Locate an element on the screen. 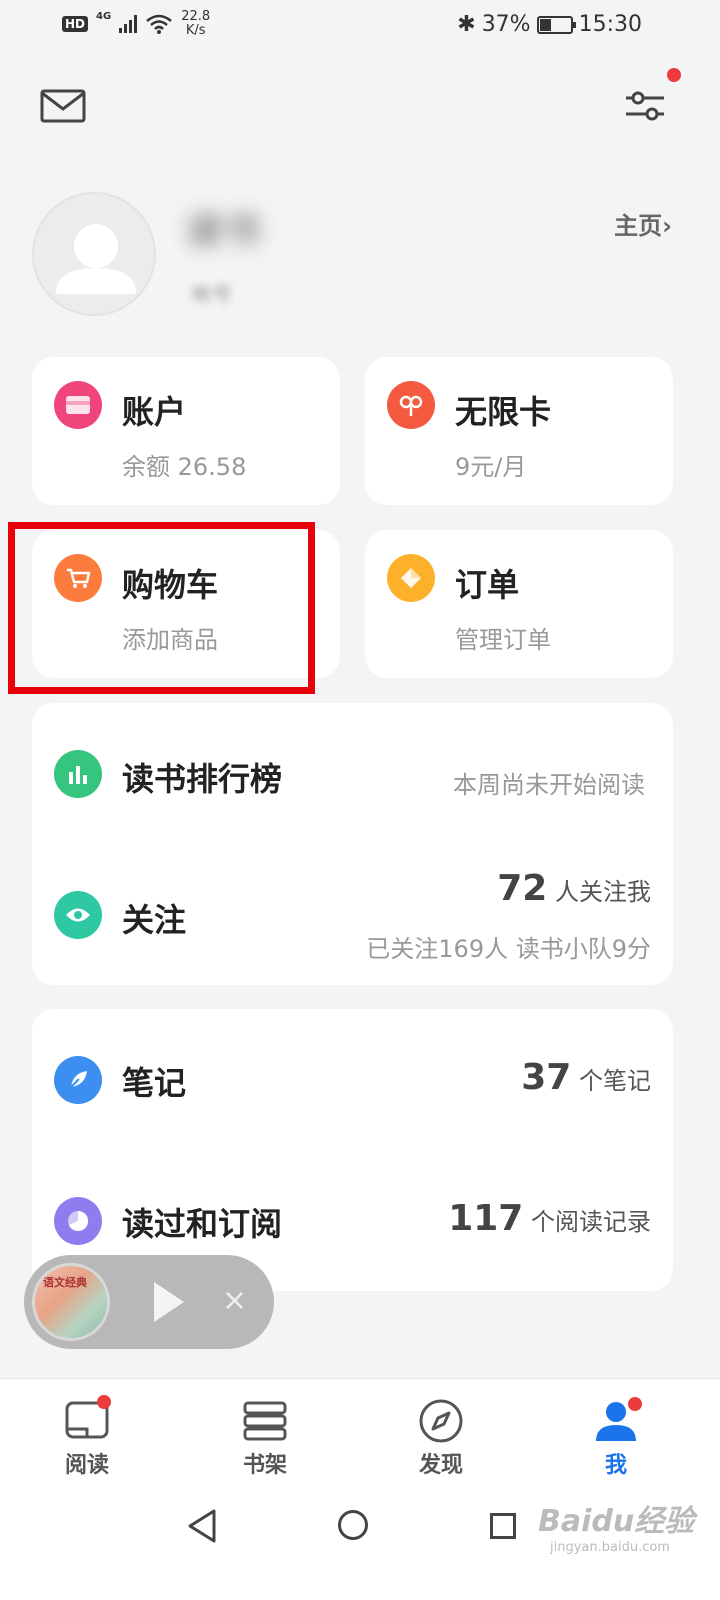  me-badge-dot is located at coordinates (635, 1404).